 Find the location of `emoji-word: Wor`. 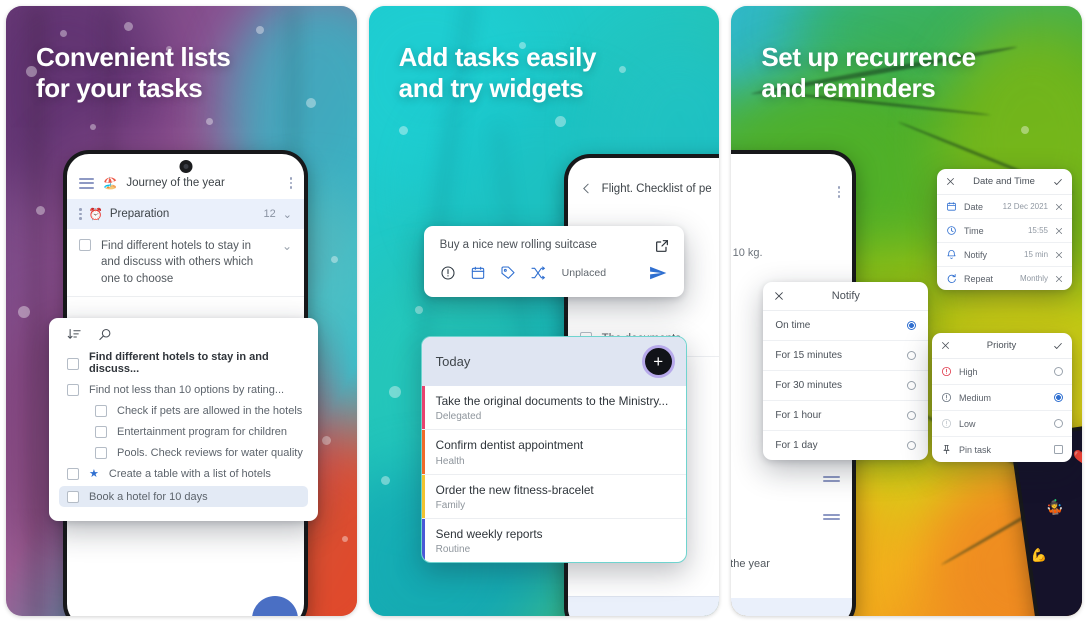

emoji-word: Wor is located at coordinates (1081, 587).